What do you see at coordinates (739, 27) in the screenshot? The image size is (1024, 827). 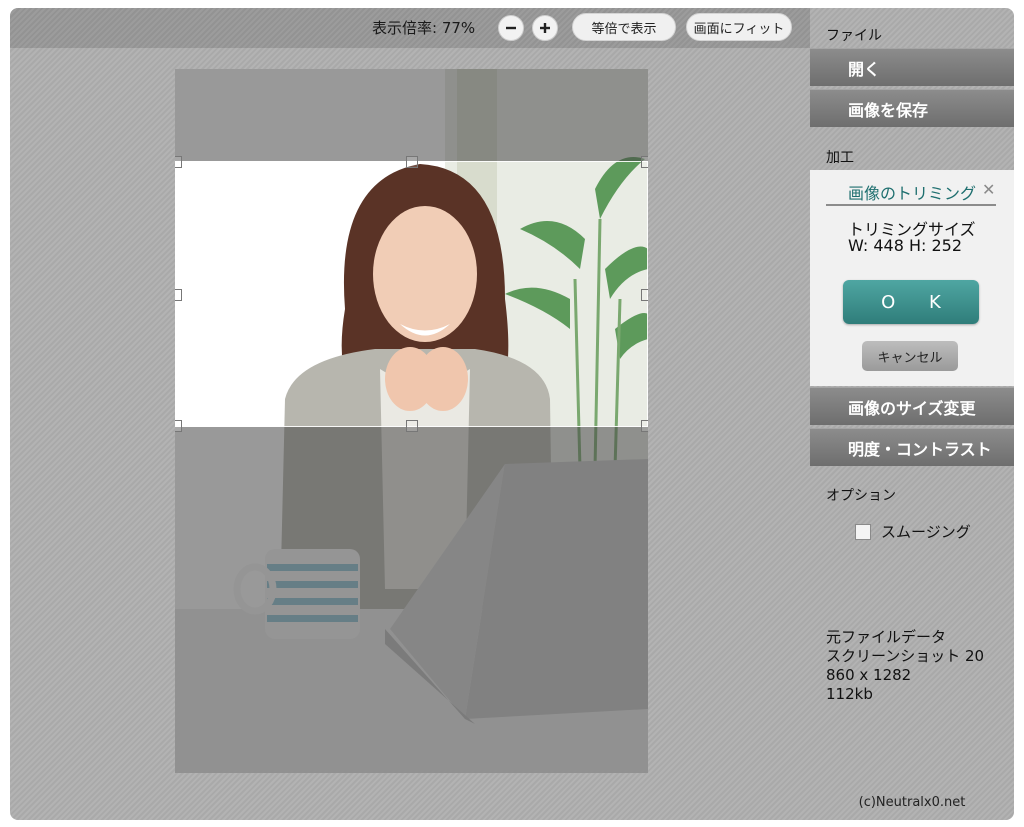 I see `fit-to-screen-button: 画面にフィット` at bounding box center [739, 27].